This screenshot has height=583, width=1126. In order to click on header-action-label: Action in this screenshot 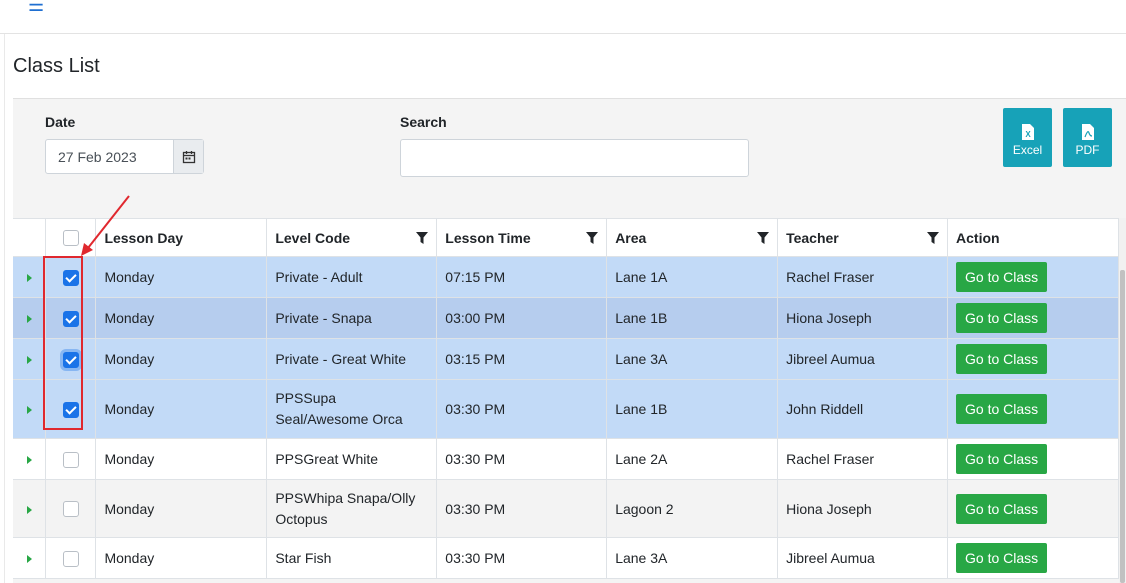, I will do `click(978, 237)`.